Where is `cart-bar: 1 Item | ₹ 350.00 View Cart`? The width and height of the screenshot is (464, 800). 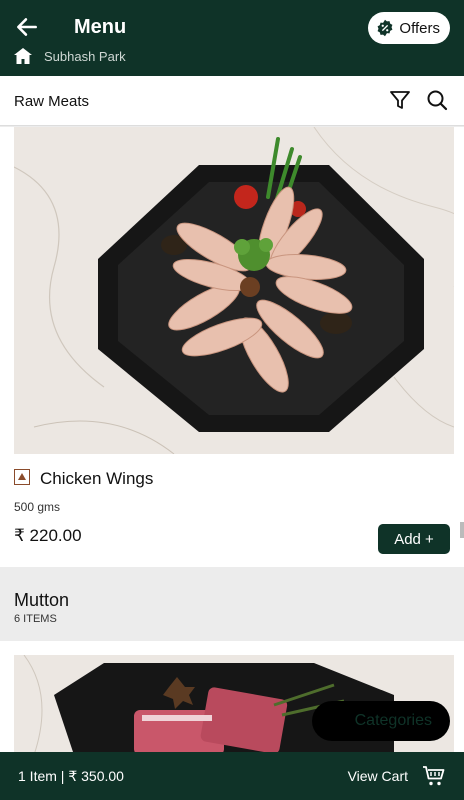 cart-bar: 1 Item | ₹ 350.00 View Cart is located at coordinates (232, 776).